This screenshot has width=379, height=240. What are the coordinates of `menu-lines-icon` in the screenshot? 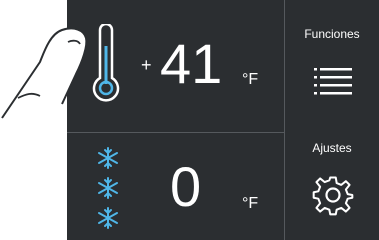 It's located at (333, 81).